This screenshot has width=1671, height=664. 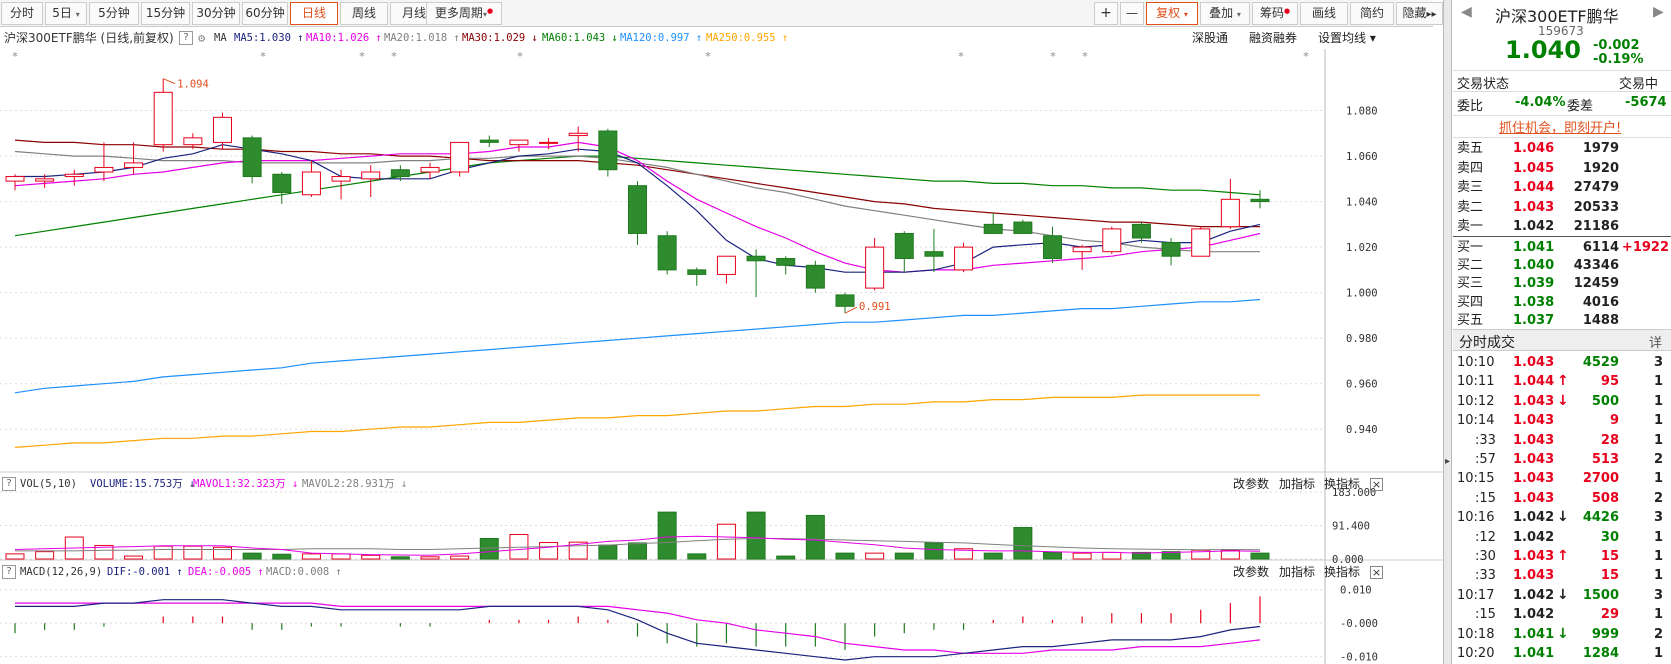 I want to click on trade-volume: 95, so click(x=1609, y=382).